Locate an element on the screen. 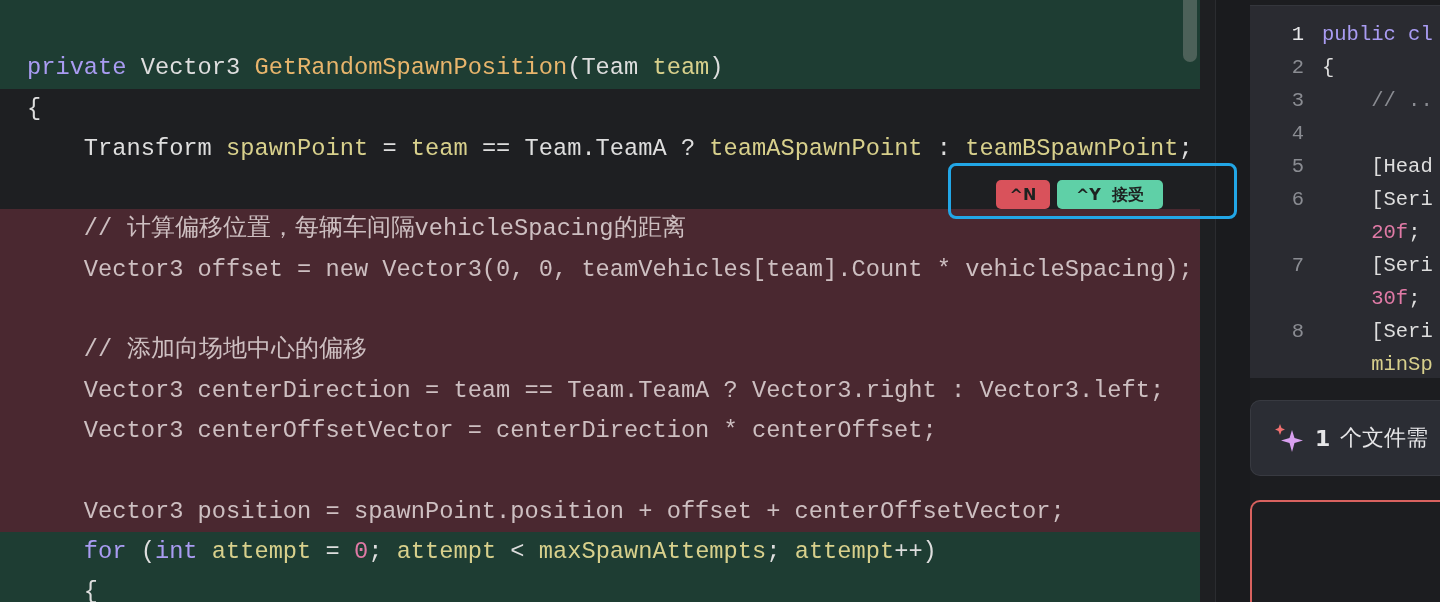  line-number: 1 is located at coordinates (1297, 35).